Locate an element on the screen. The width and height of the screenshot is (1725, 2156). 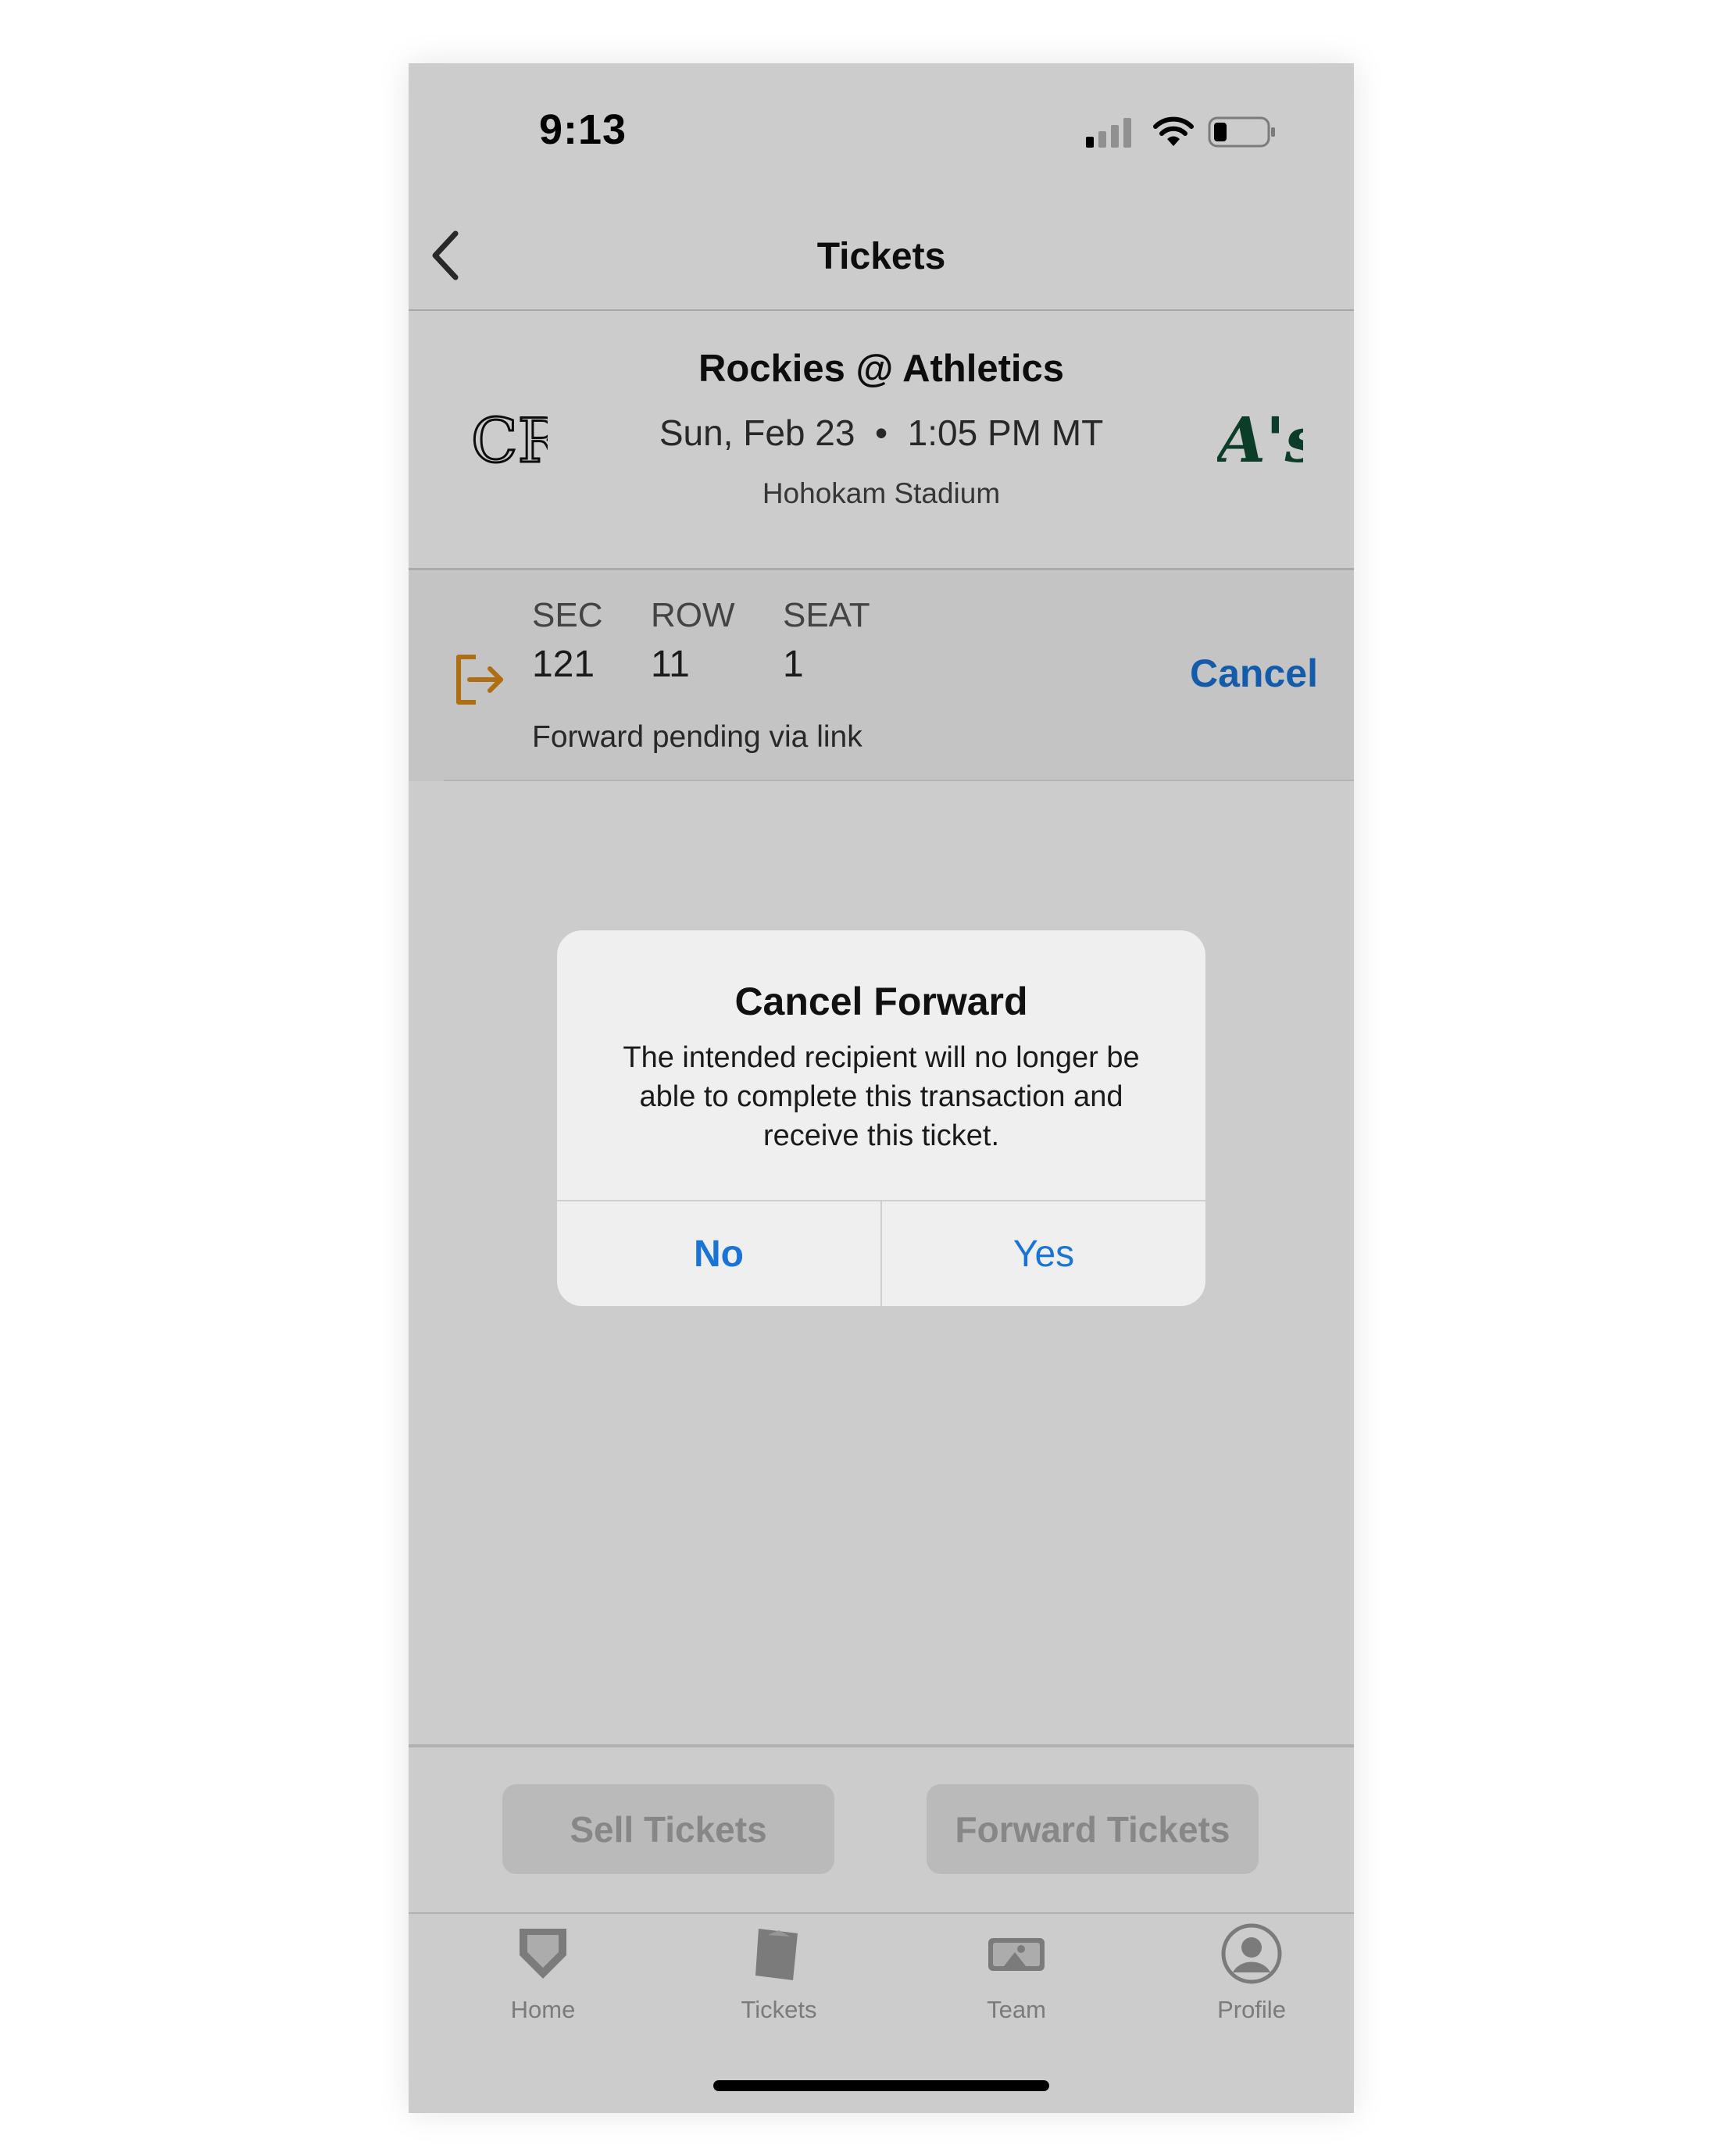
dialog-yes-button: Yes is located at coordinates (1043, 1253).